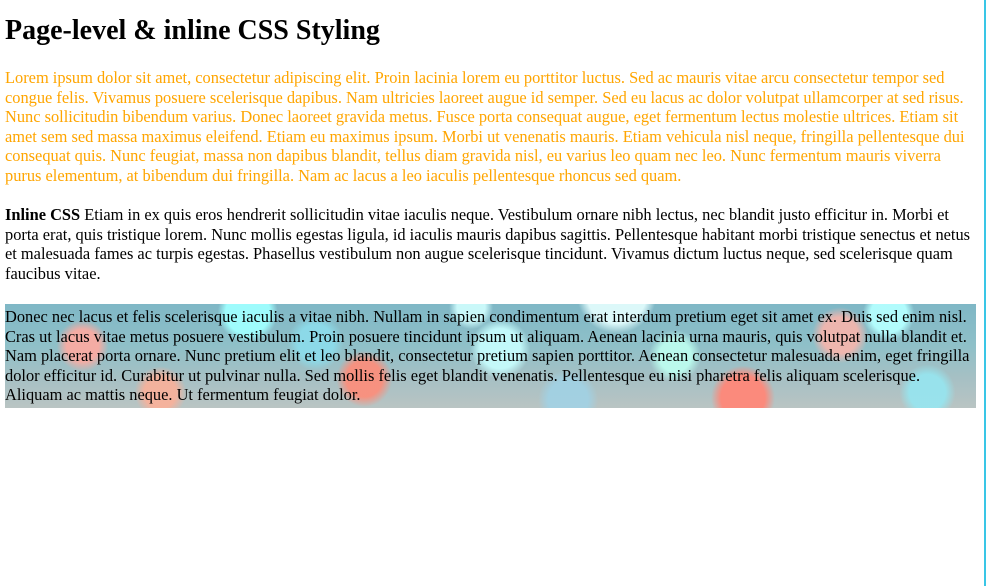 This screenshot has width=986, height=586. Describe the element at coordinates (43, 214) in the screenshot. I see `inline-css-label: Inline CSS` at that location.